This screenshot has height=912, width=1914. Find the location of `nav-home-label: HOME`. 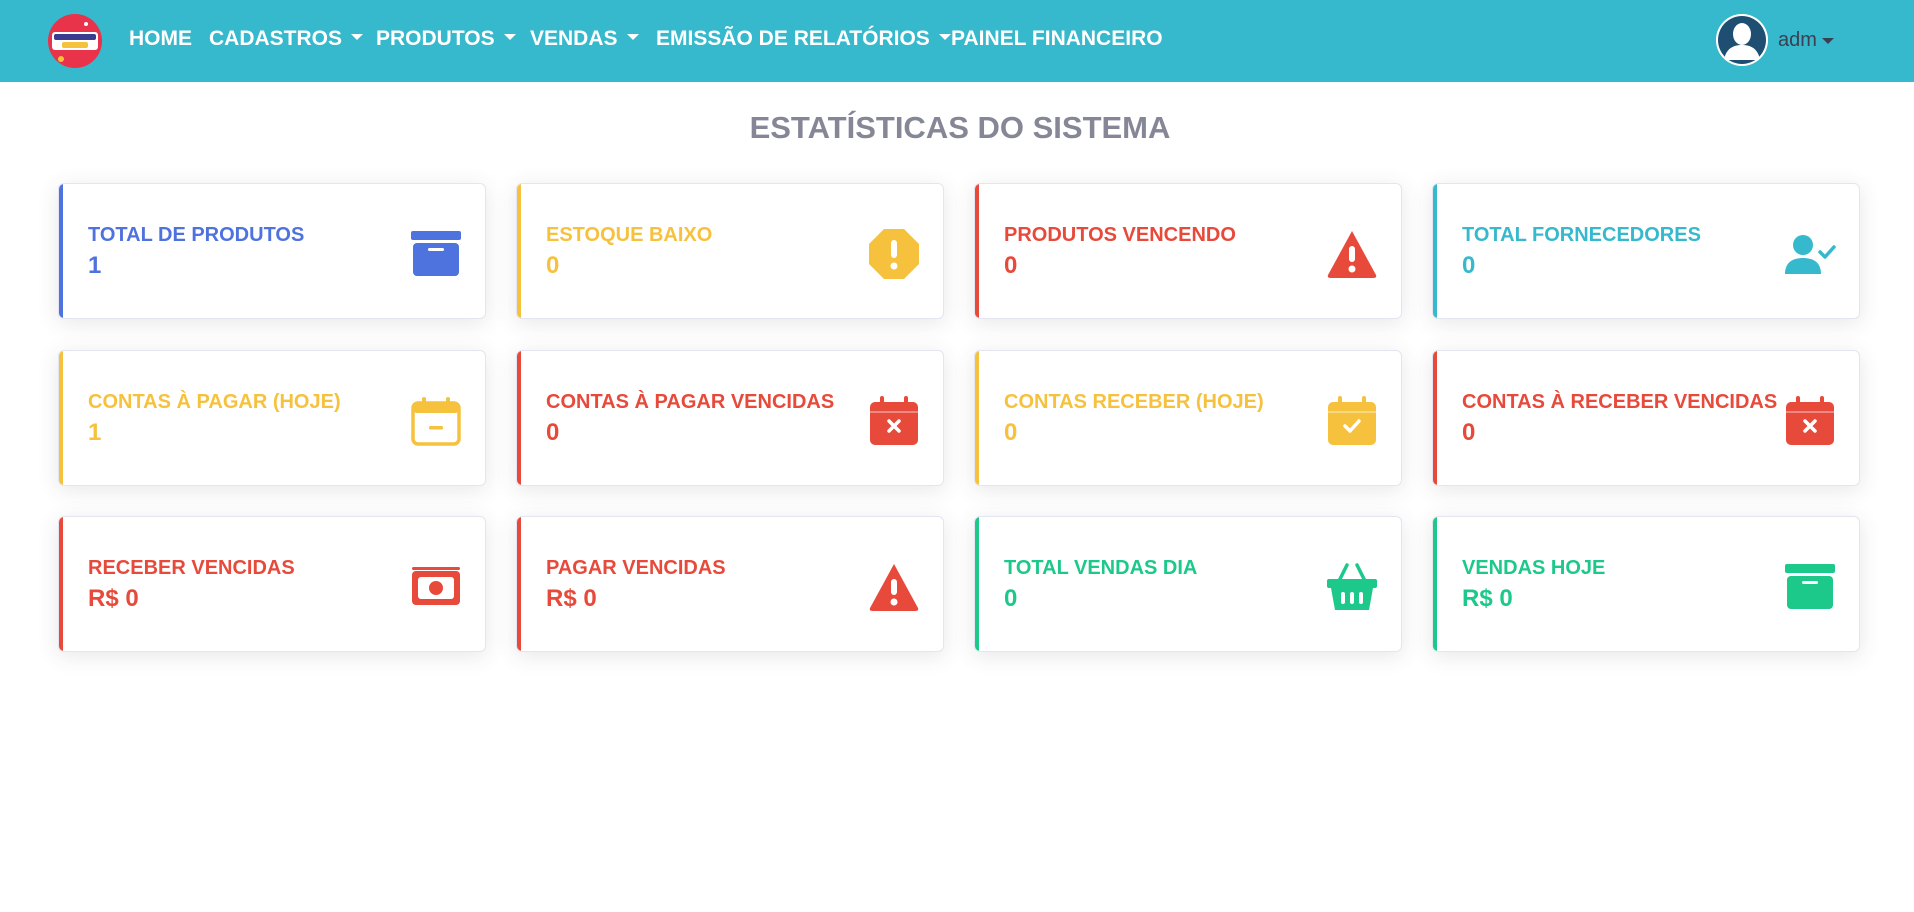

nav-home-label: HOME is located at coordinates (160, 38).